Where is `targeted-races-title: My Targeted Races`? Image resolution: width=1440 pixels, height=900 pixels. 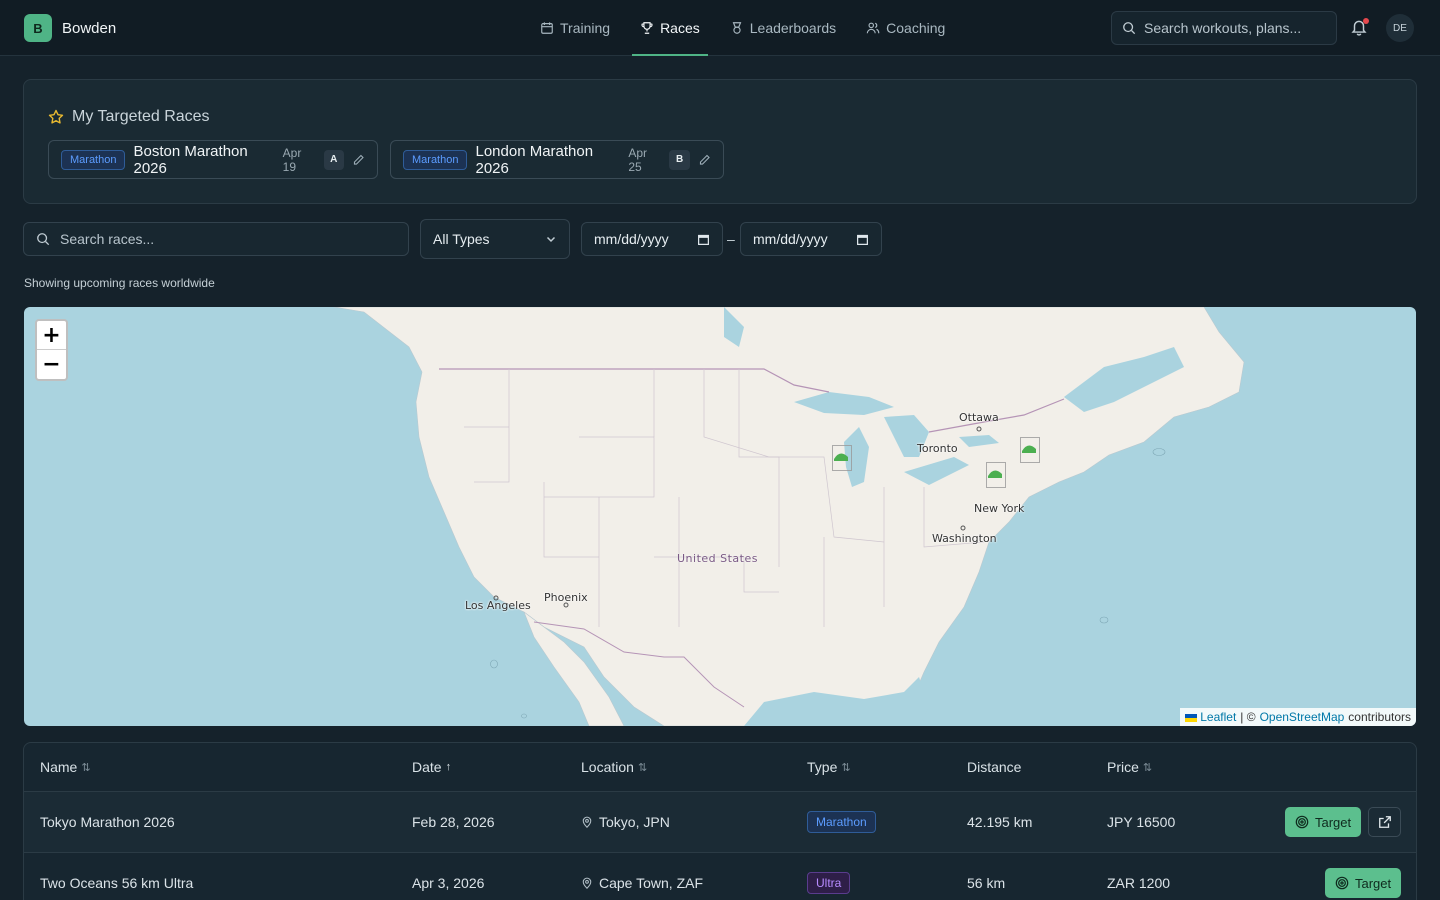 targeted-races-title: My Targeted Races is located at coordinates (129, 117).